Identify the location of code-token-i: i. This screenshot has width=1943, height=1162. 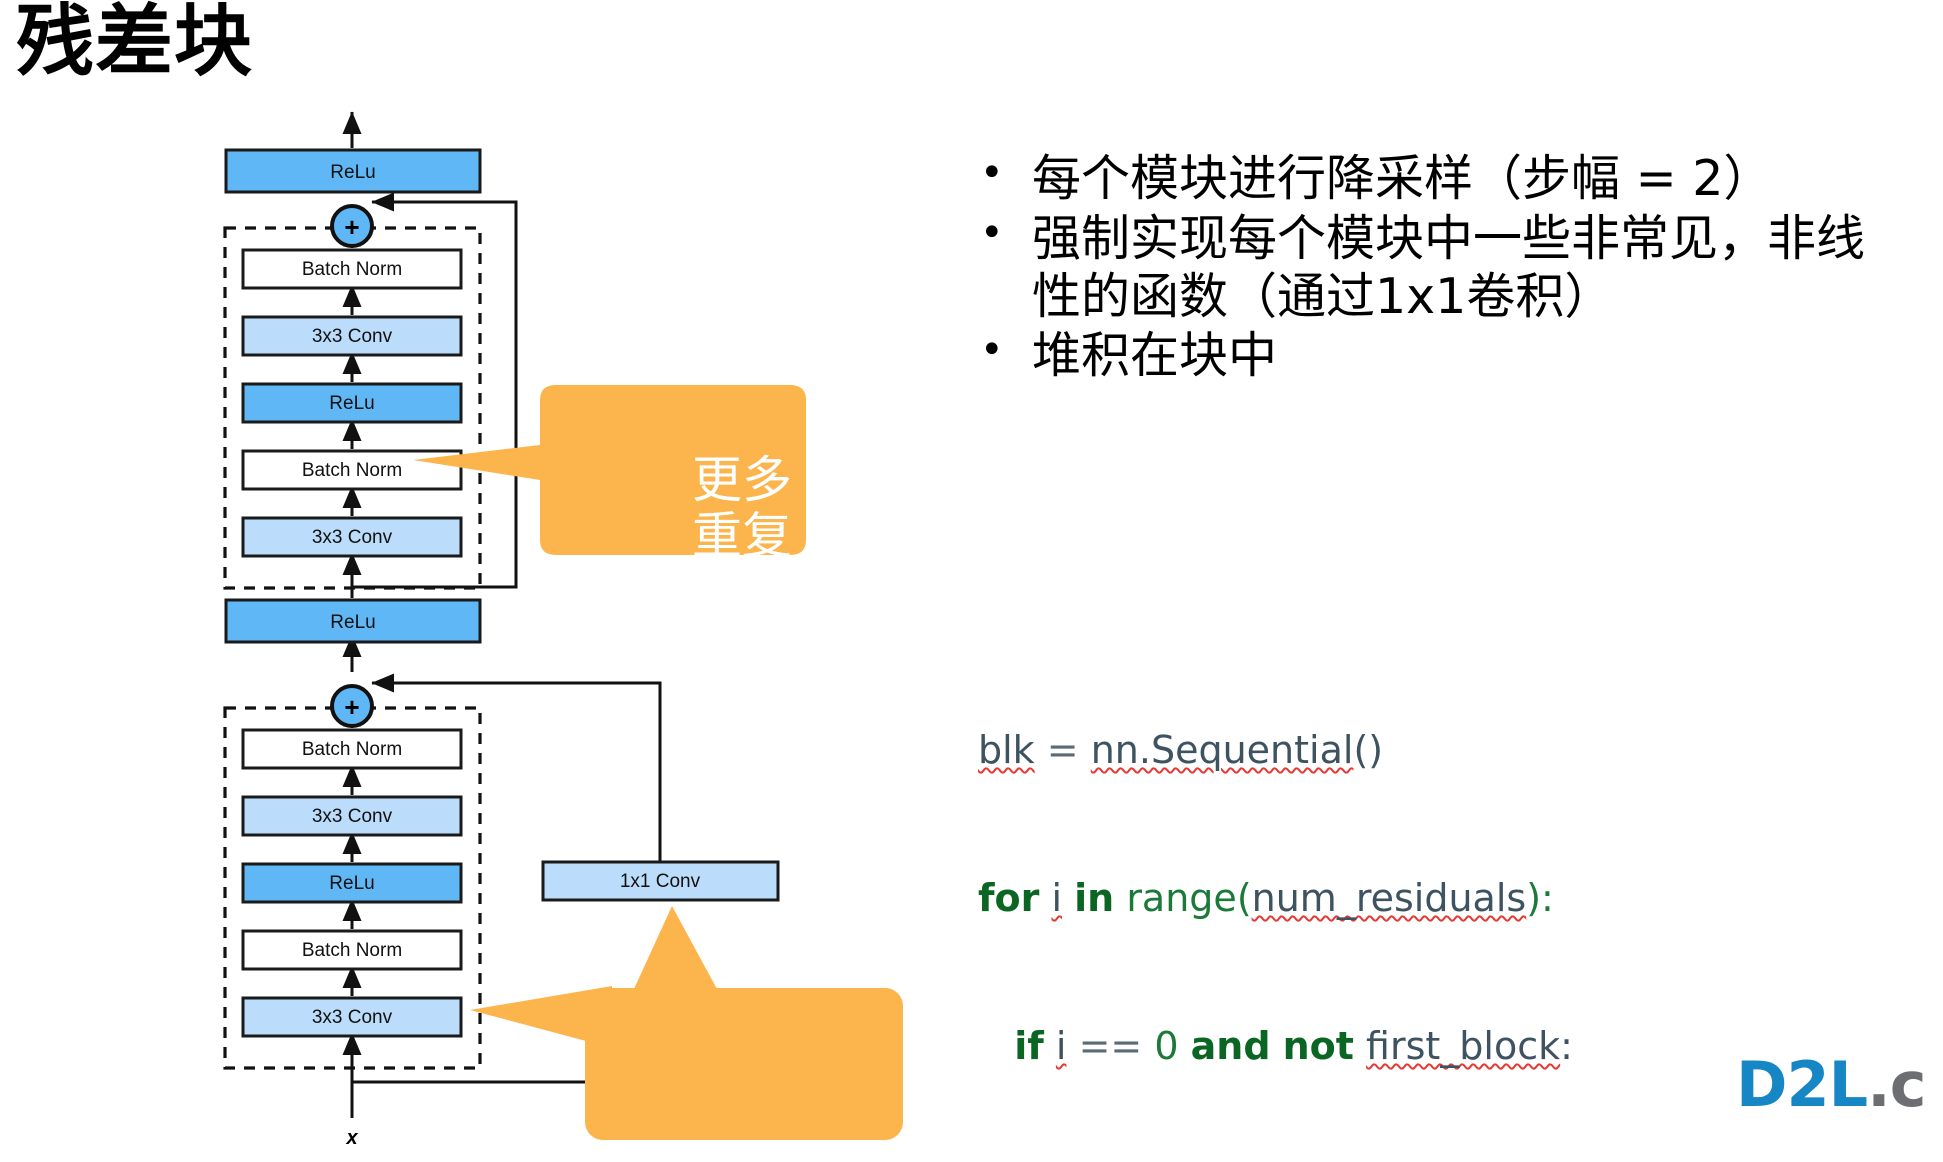
(1057, 897).